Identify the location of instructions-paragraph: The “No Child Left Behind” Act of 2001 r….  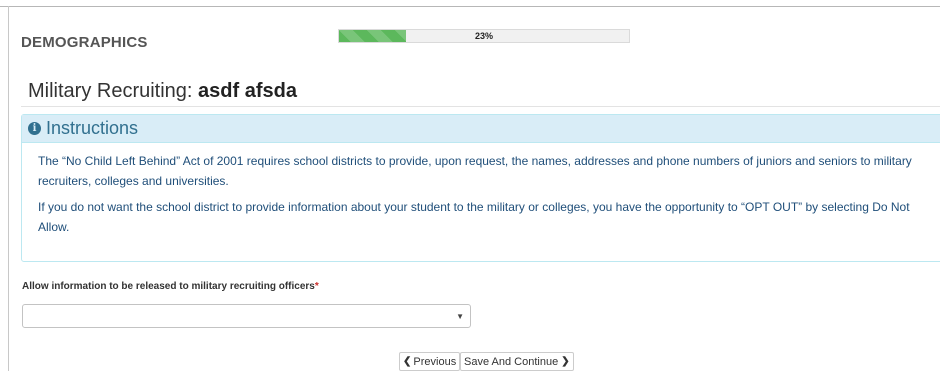
(475, 171).